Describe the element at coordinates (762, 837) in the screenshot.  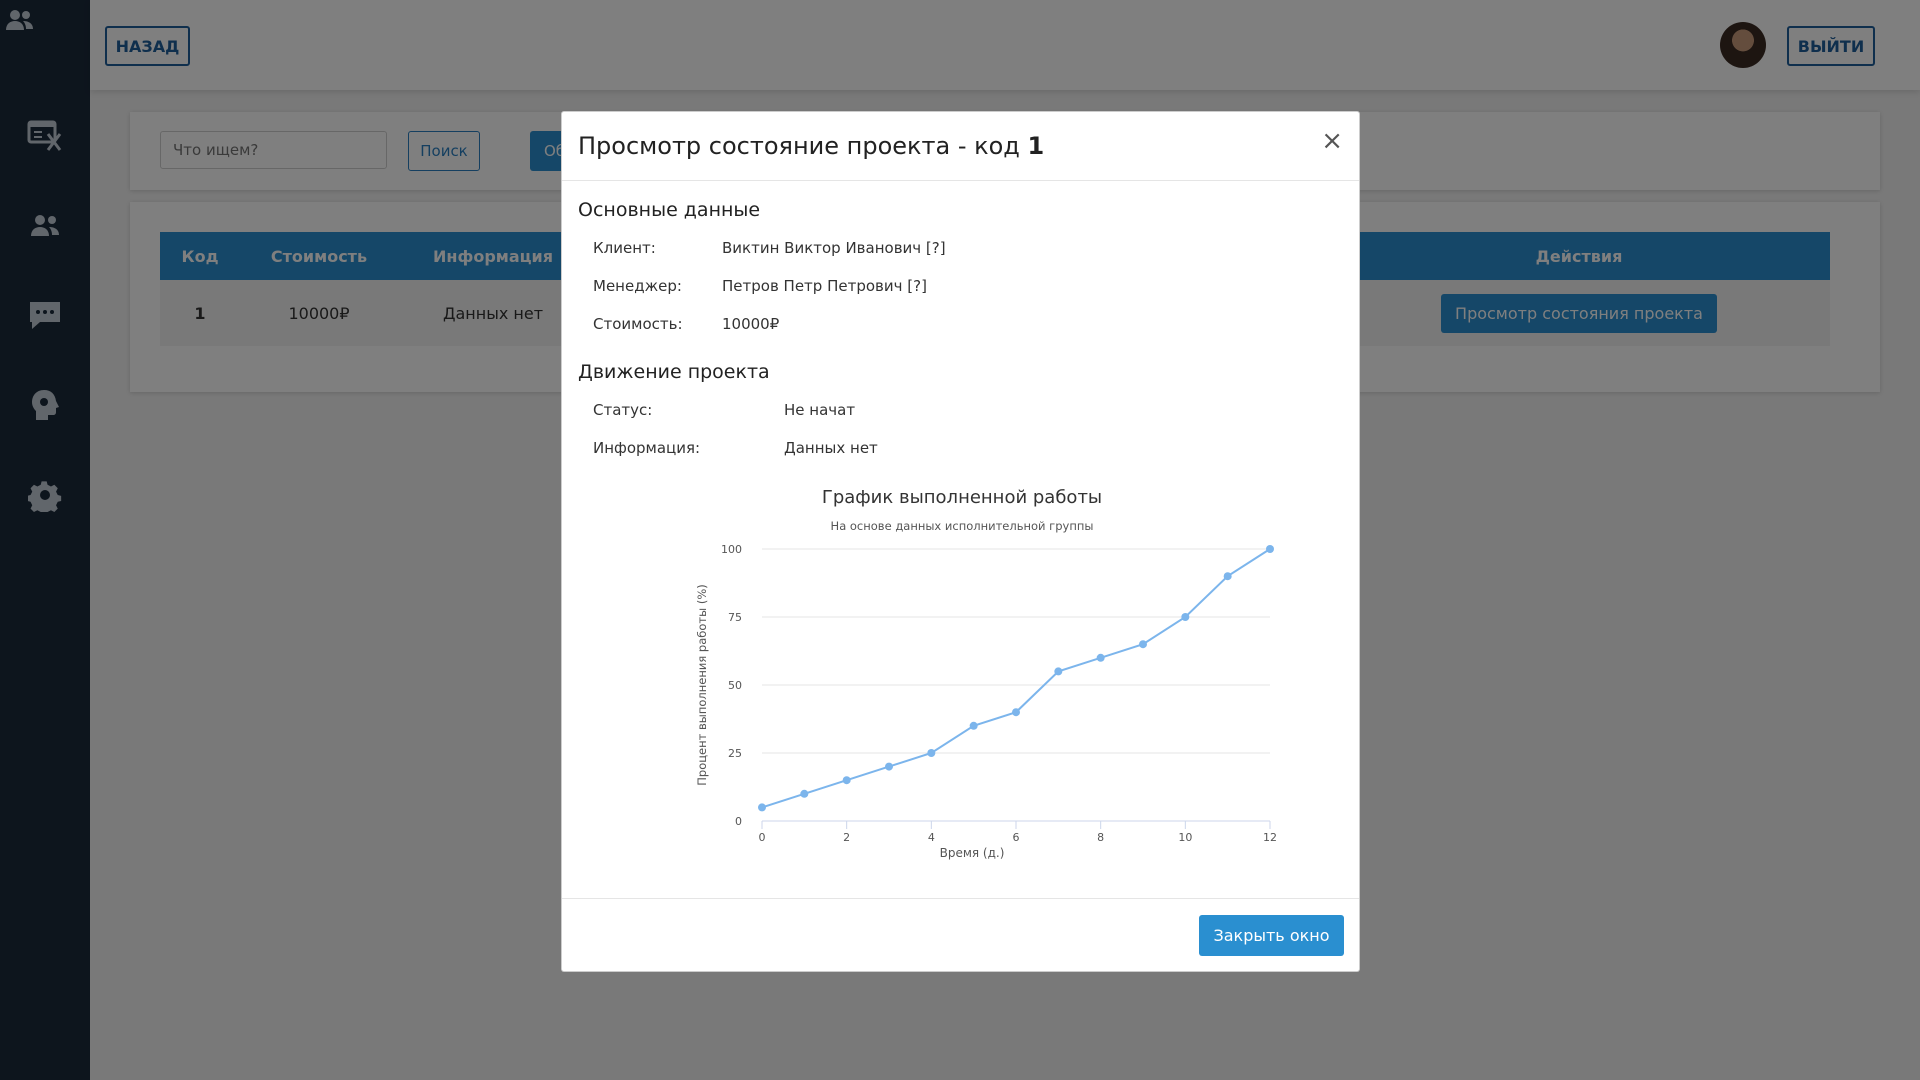
I see `x-tick-label: 0` at that location.